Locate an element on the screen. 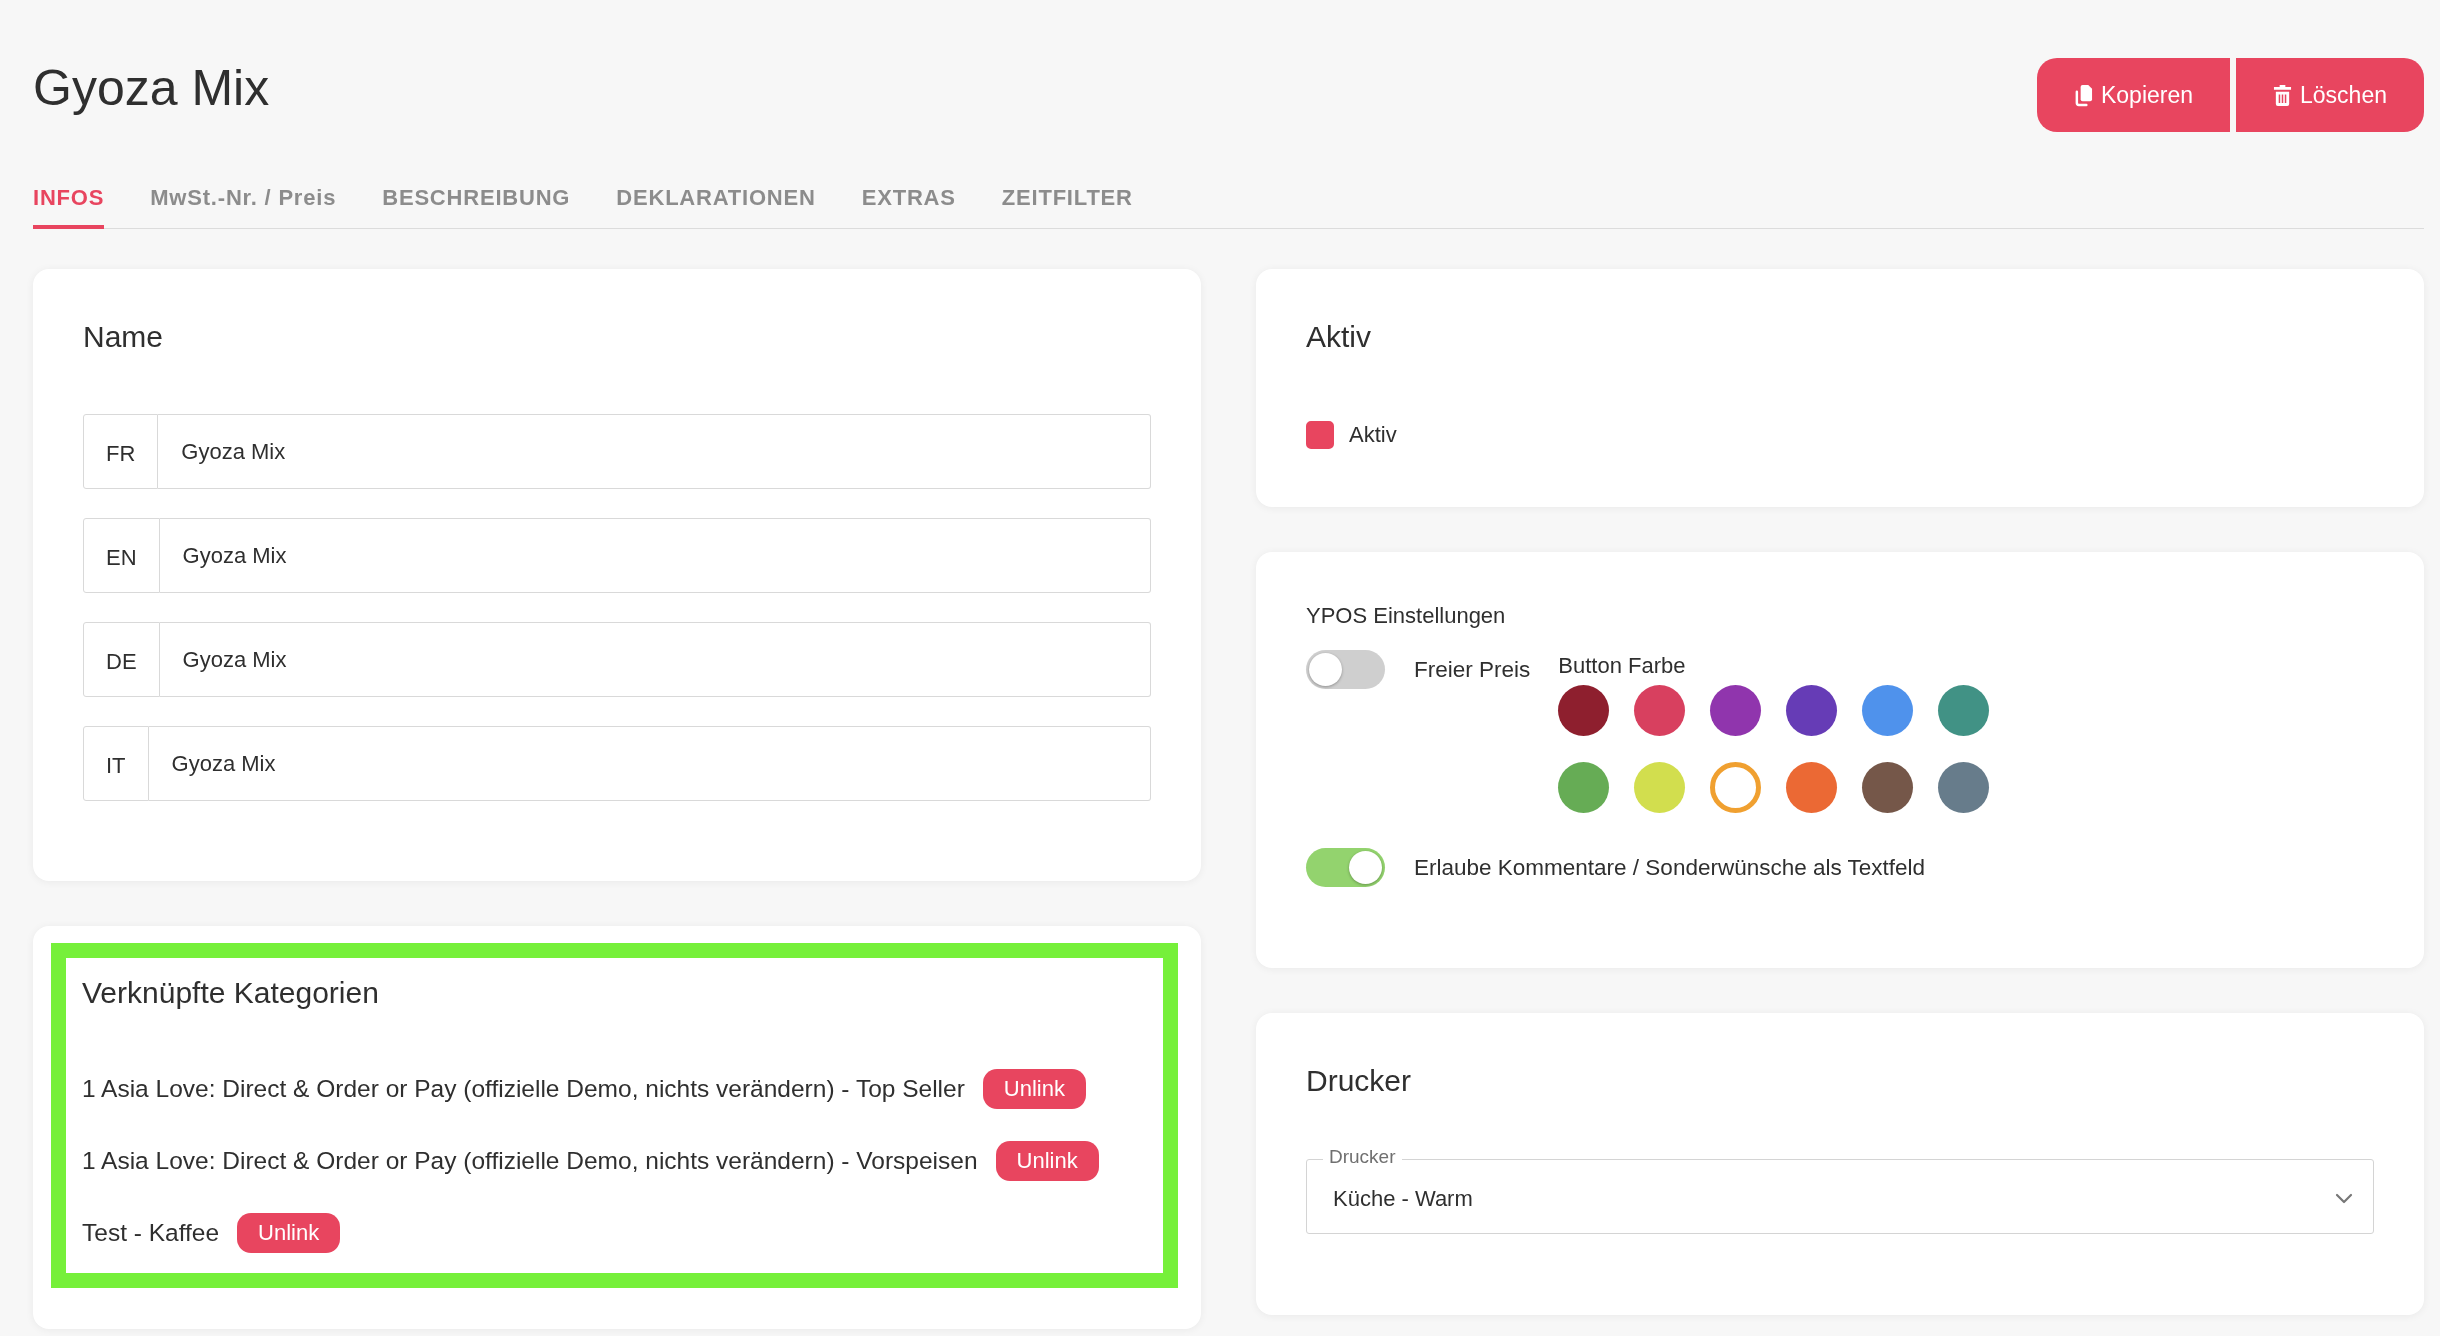 This screenshot has height=1336, width=2440. tab: DEKLARATIONEN is located at coordinates (716, 207).